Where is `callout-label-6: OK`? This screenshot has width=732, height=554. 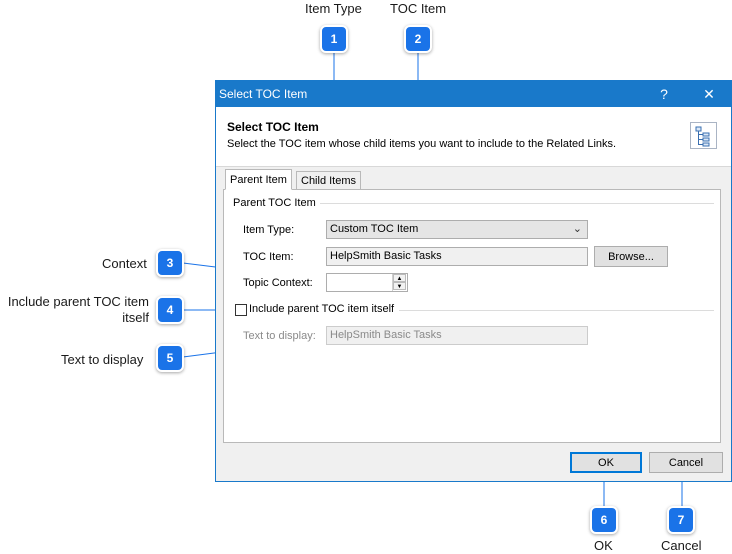
callout-label-6: OK is located at coordinates (603, 545).